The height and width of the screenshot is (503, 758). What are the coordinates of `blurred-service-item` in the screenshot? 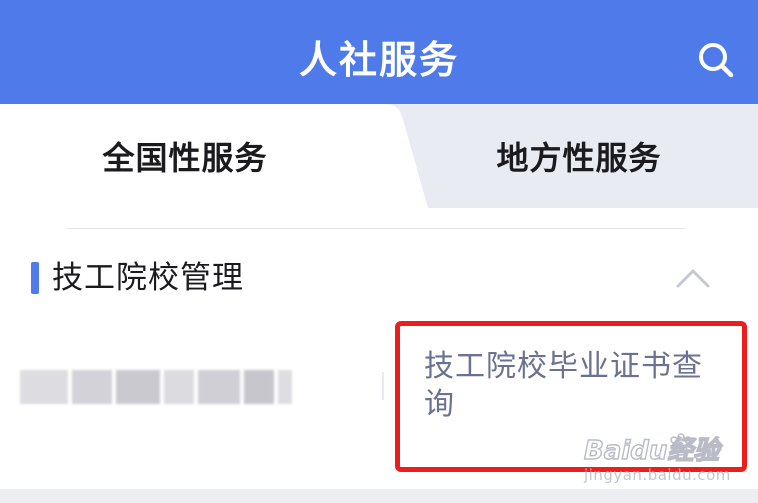 It's located at (156, 388).